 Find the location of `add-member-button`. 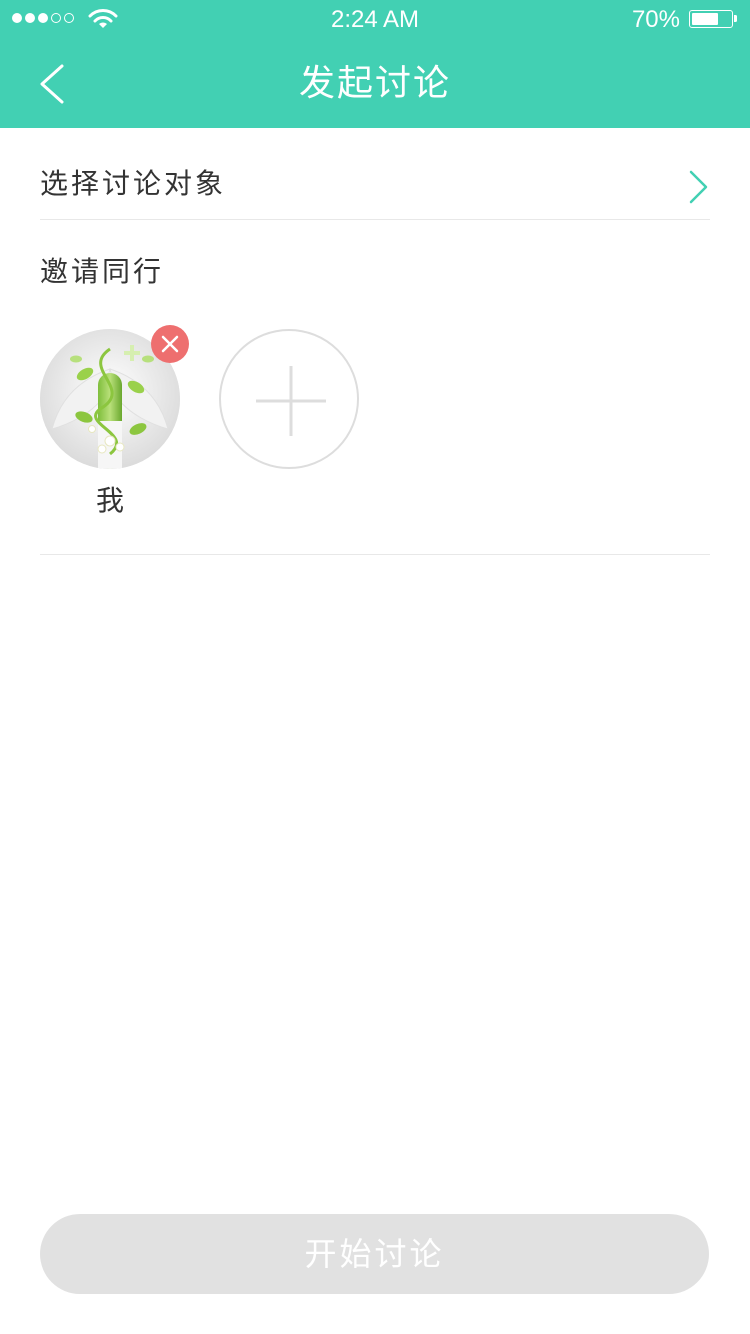

add-member-button is located at coordinates (289, 399).